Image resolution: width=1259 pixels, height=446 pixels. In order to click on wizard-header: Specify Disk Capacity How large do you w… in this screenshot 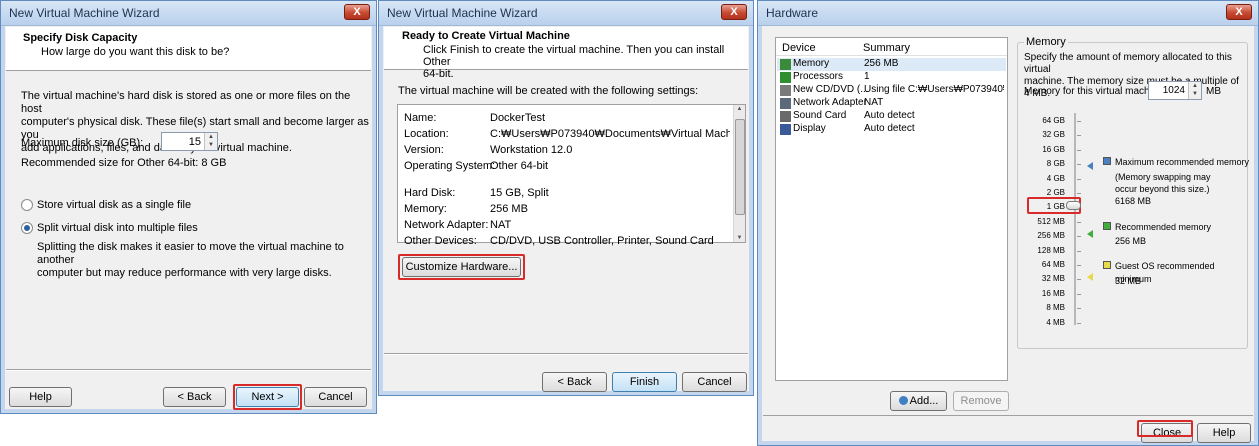, I will do `click(188, 49)`.